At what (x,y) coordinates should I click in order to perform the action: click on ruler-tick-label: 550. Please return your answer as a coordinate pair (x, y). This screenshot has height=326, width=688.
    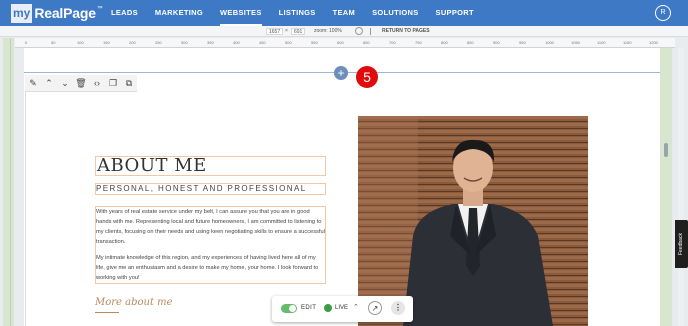
    Looking at the image, I should click on (314, 42).